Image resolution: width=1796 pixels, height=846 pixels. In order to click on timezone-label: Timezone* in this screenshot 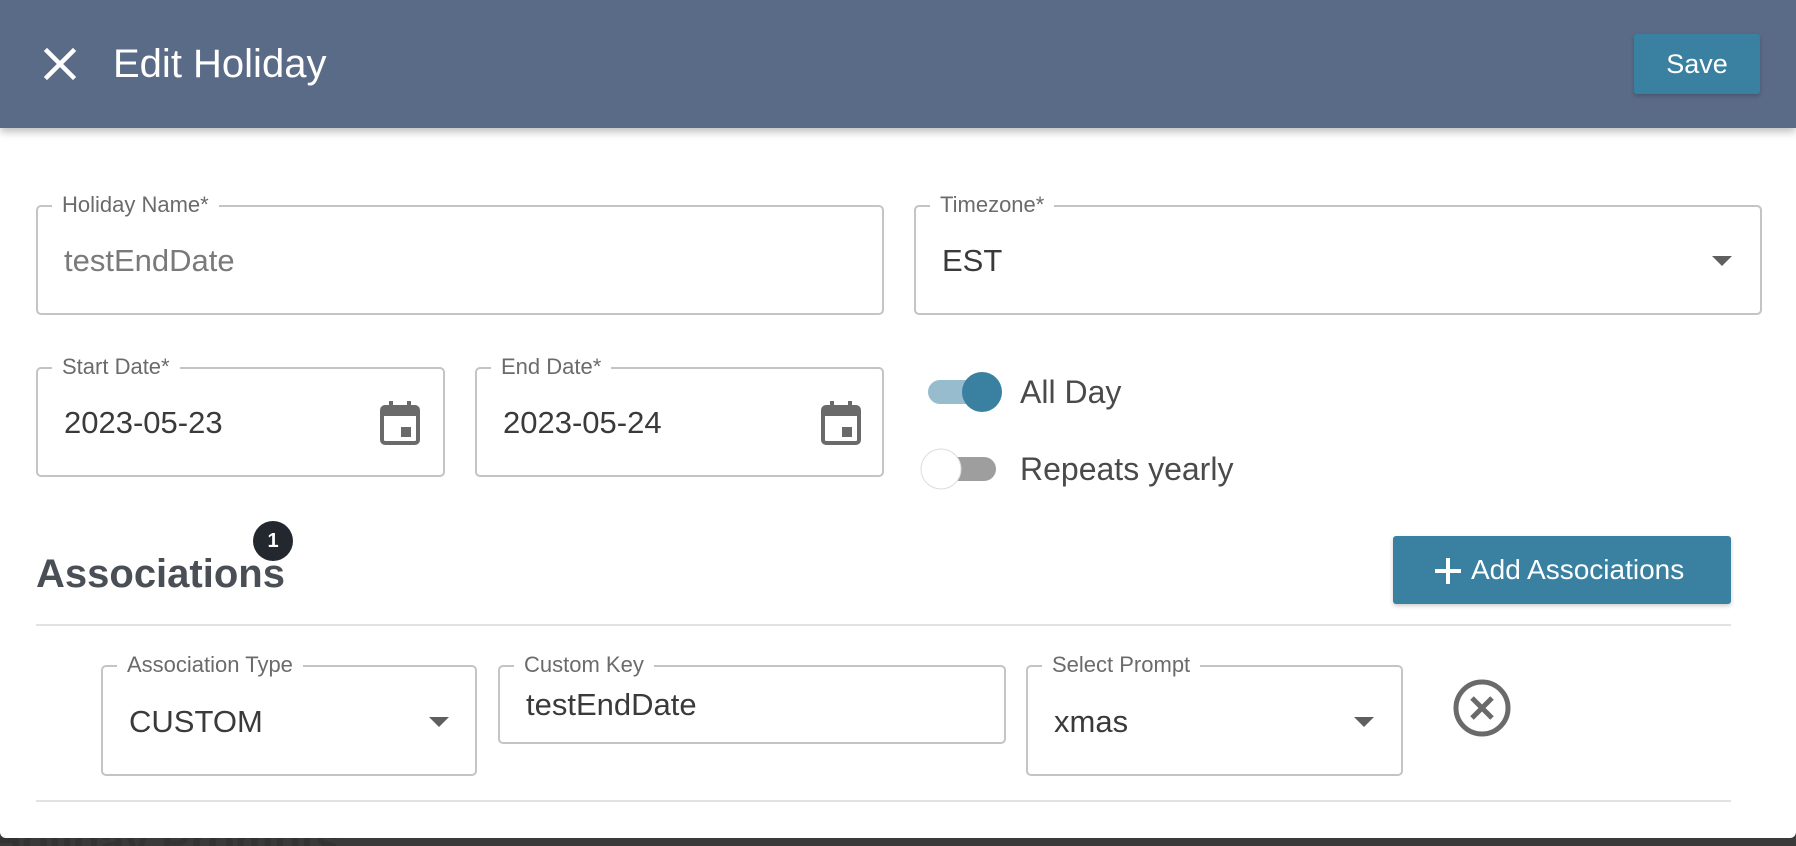, I will do `click(992, 205)`.